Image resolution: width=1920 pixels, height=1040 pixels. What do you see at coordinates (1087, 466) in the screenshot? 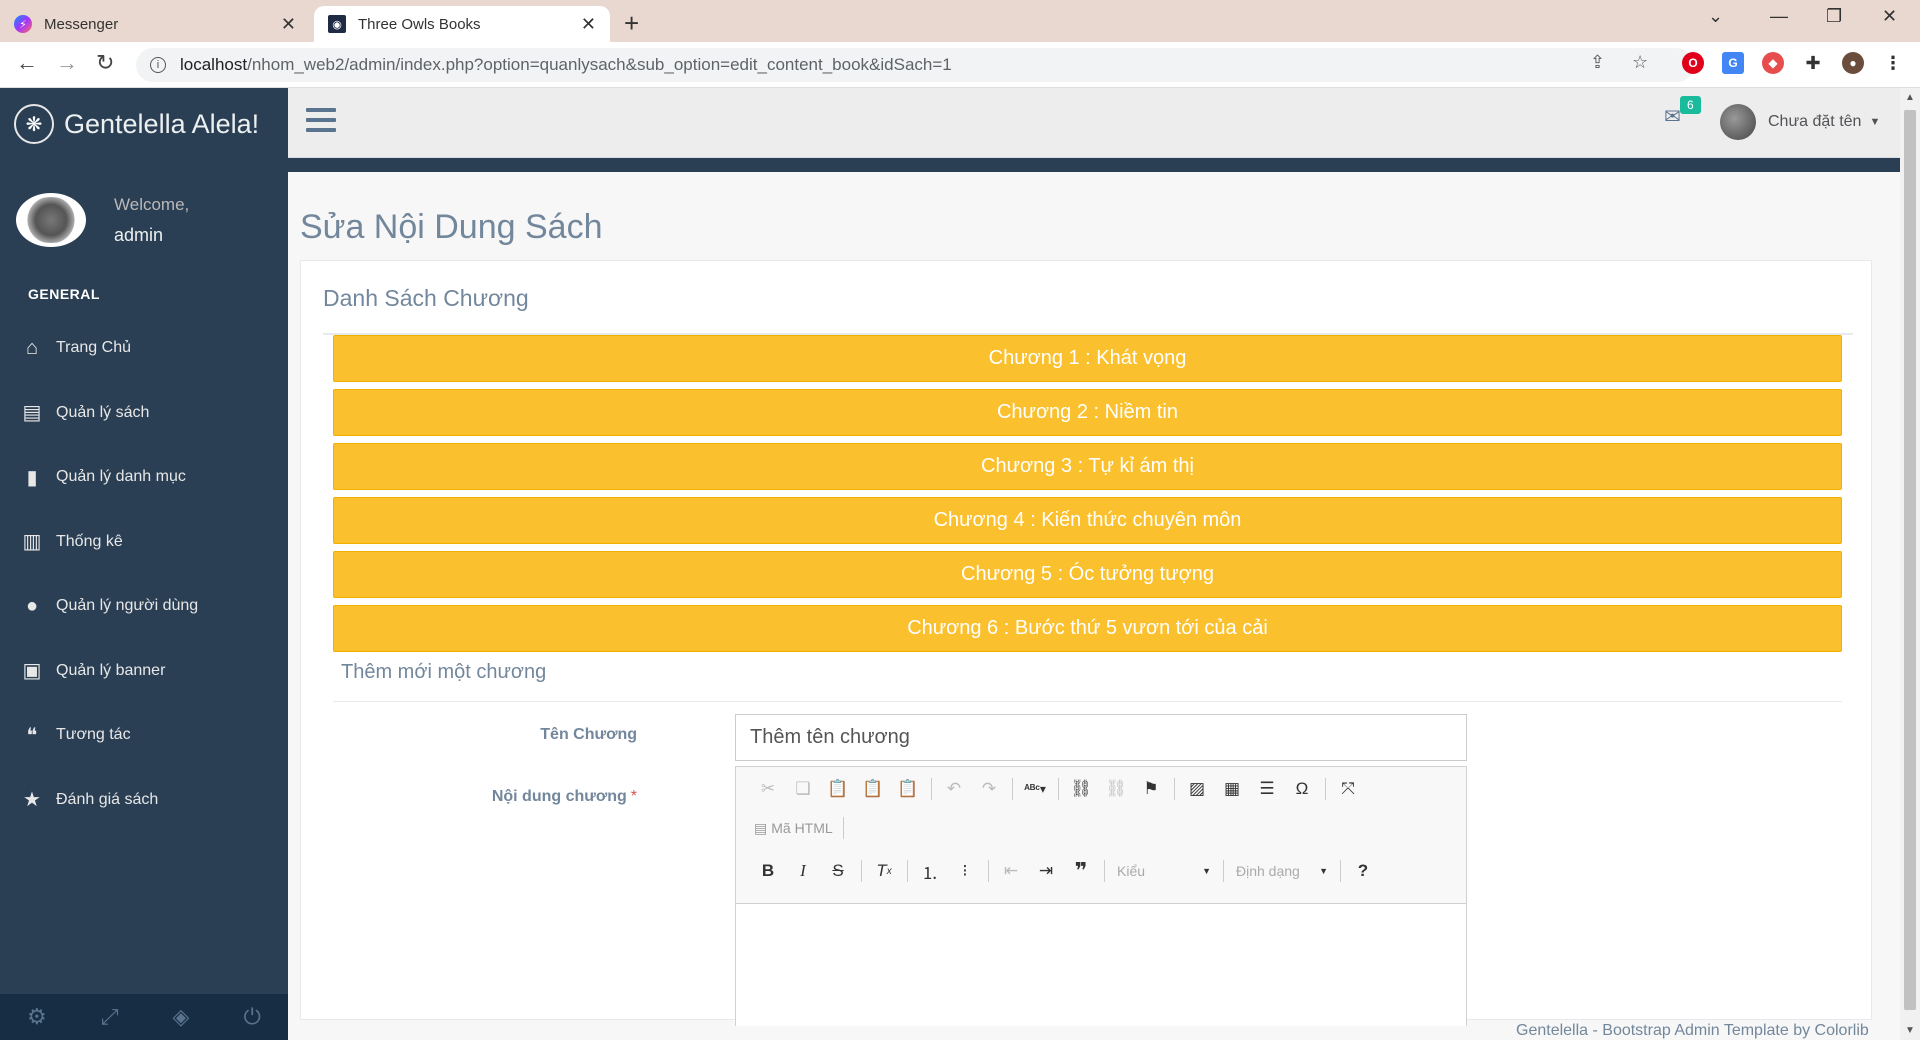
I see `chapter-button: Chương 3 : Tự kỉ ám thị` at bounding box center [1087, 466].